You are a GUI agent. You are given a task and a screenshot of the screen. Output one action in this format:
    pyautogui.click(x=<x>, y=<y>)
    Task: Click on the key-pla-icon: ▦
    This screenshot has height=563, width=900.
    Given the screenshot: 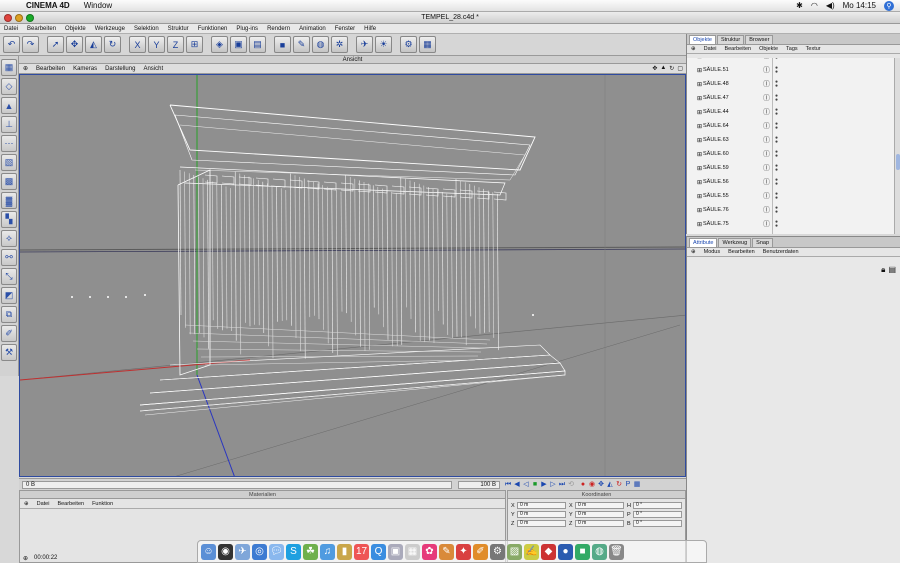 What is the action you would take?
    pyautogui.click(x=637, y=485)
    